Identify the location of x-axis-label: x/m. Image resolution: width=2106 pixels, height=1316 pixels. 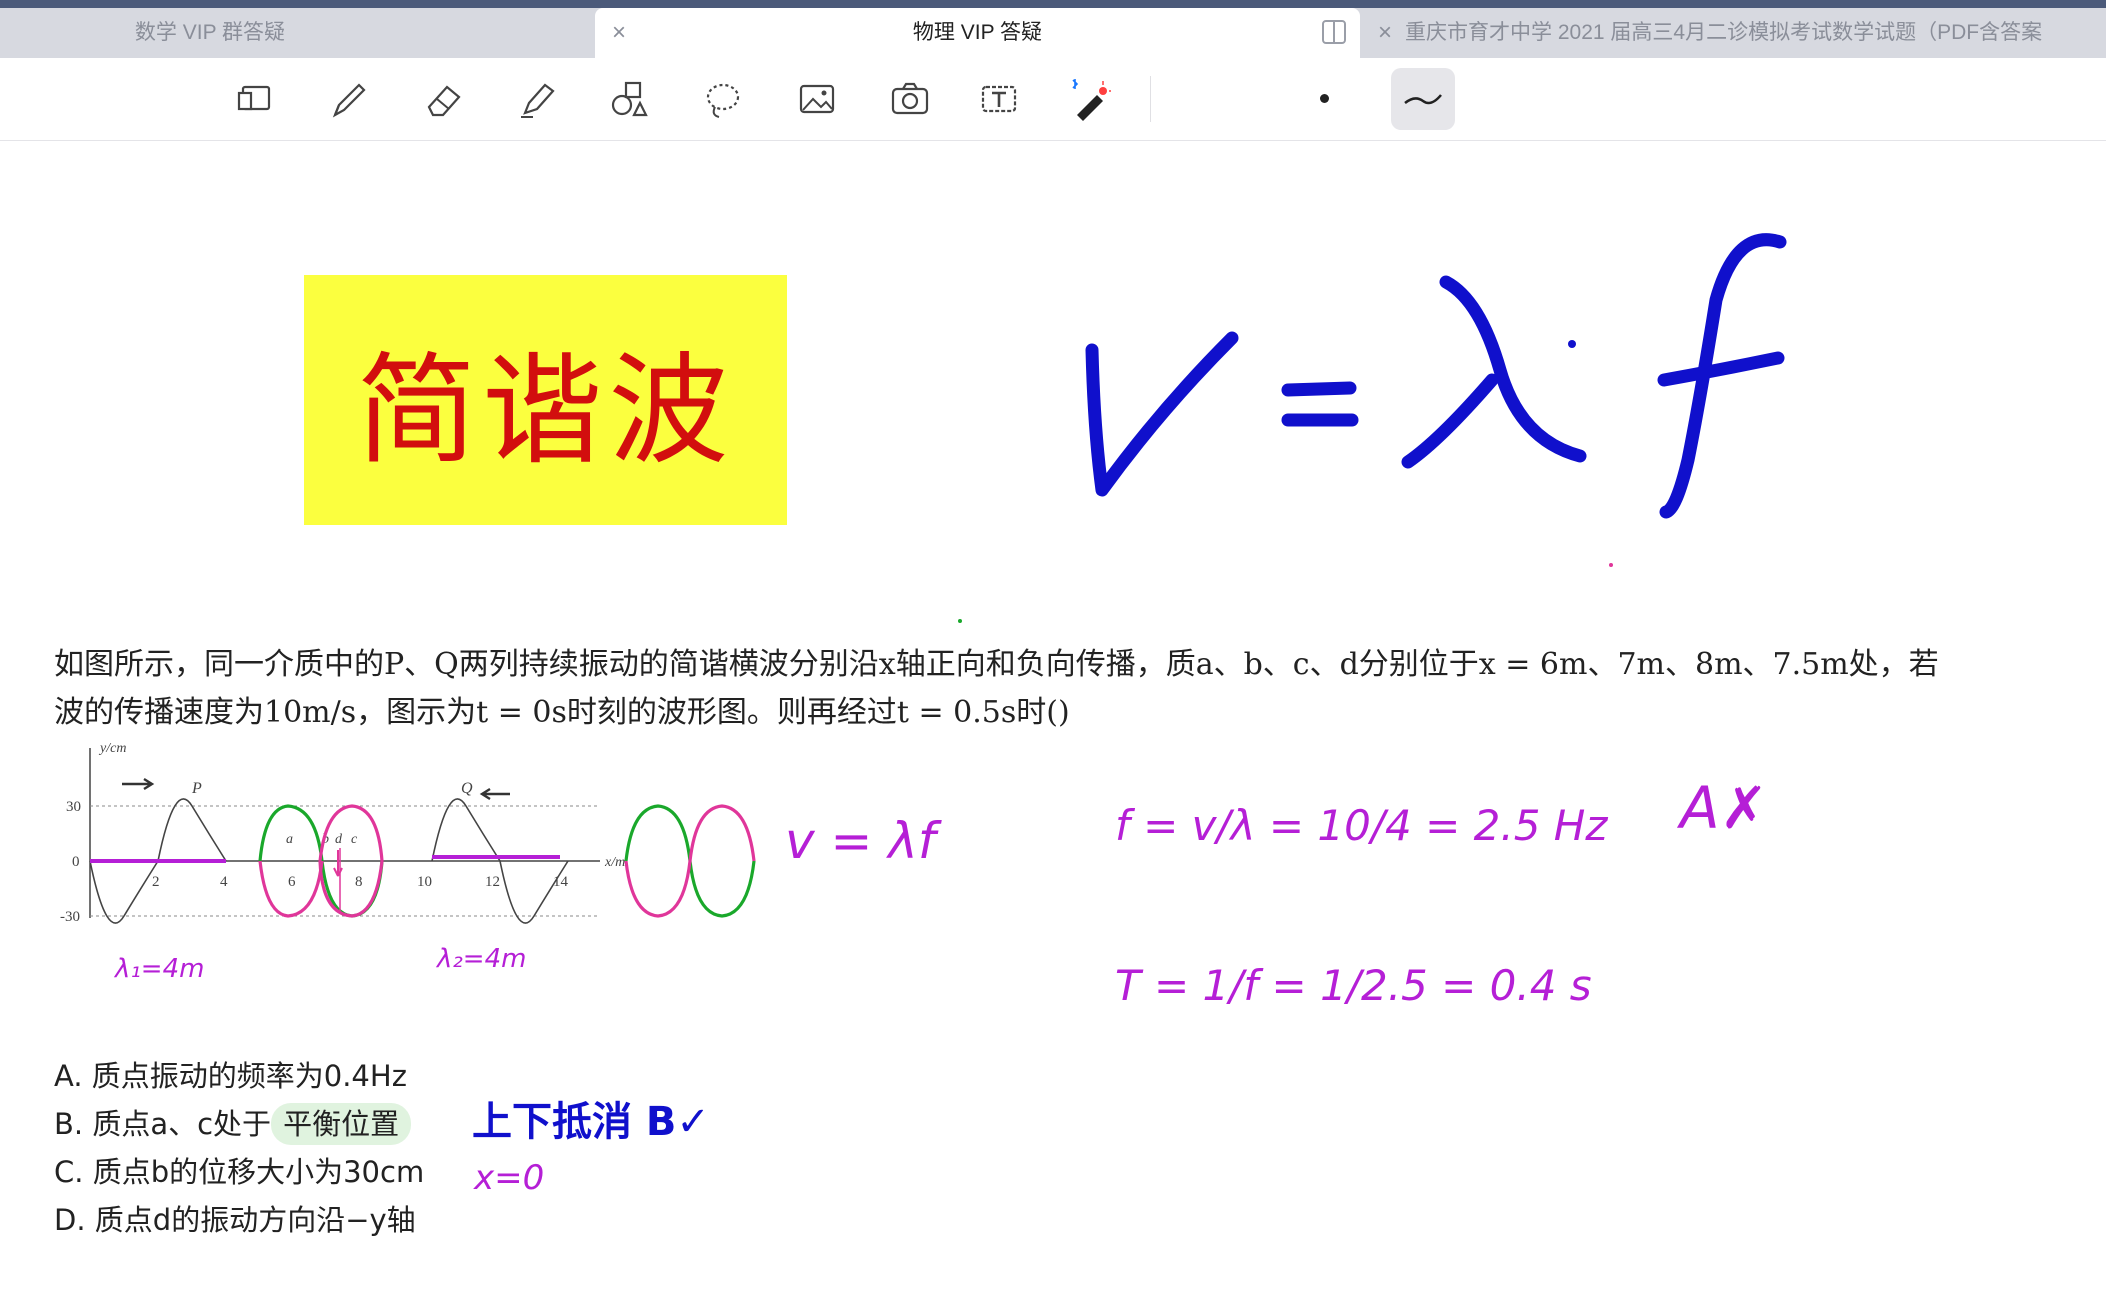
(614, 862).